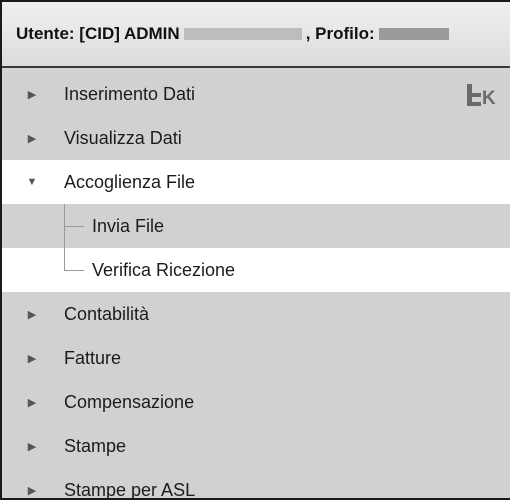 The width and height of the screenshot is (510, 500). What do you see at coordinates (123, 137) in the screenshot?
I see `menu-item-label: Visualizza Dati` at bounding box center [123, 137].